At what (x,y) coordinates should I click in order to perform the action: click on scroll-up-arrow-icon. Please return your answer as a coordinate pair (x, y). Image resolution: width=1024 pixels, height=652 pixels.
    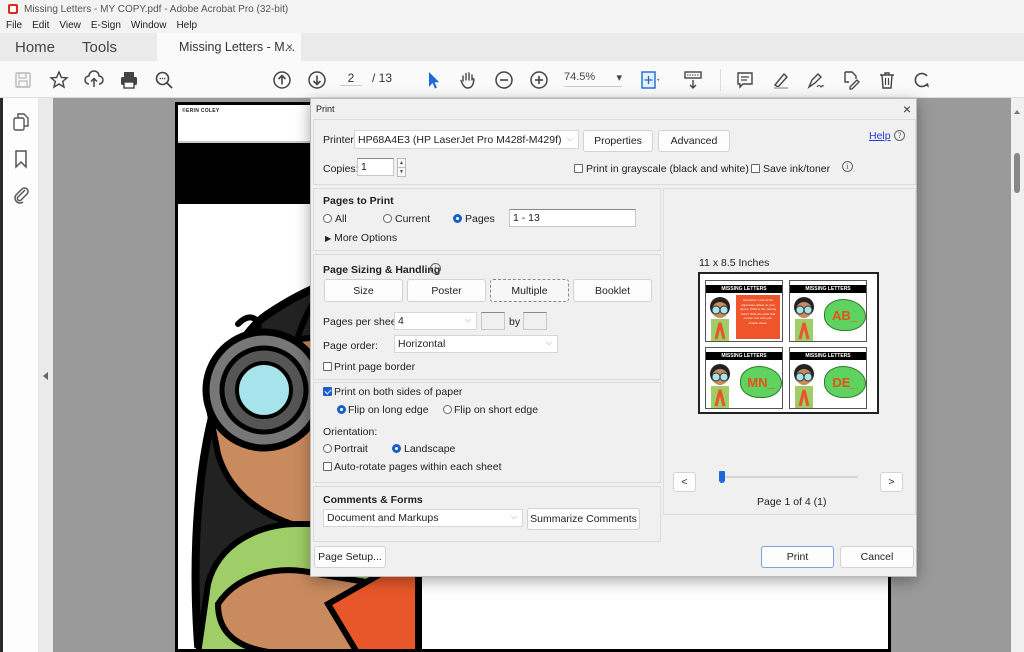
    Looking at the image, I should click on (1017, 112).